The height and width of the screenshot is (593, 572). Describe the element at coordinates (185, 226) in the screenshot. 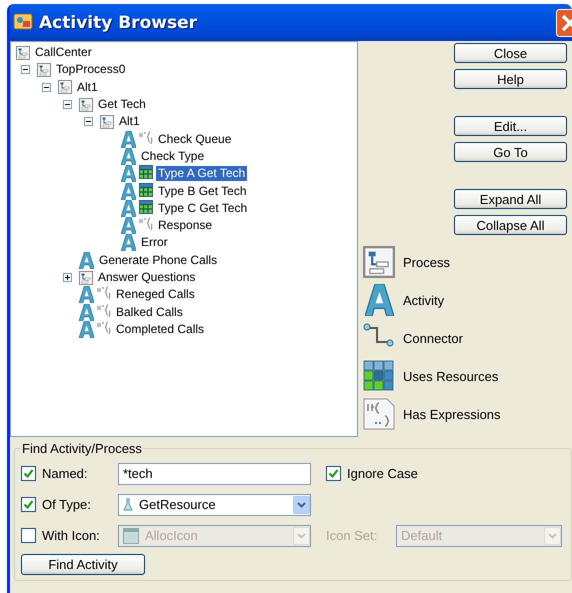

I see `tree-item: Response` at that location.